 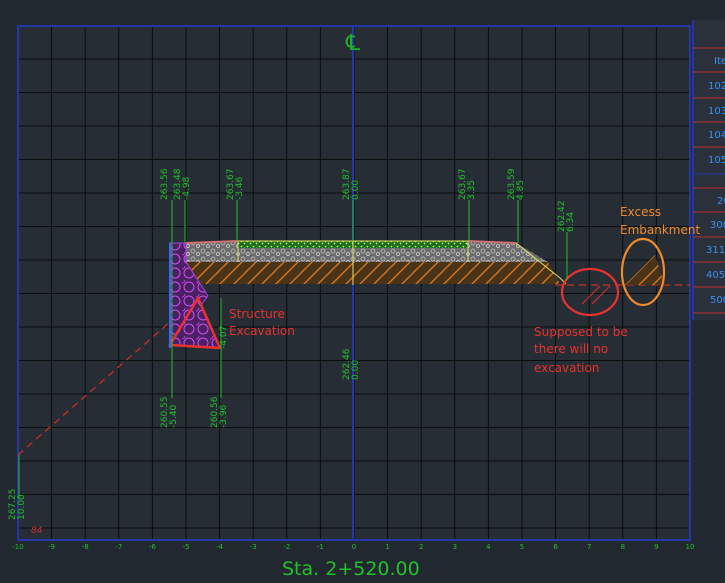 I want to click on offset-label: -3.96, so click(x=224, y=416).